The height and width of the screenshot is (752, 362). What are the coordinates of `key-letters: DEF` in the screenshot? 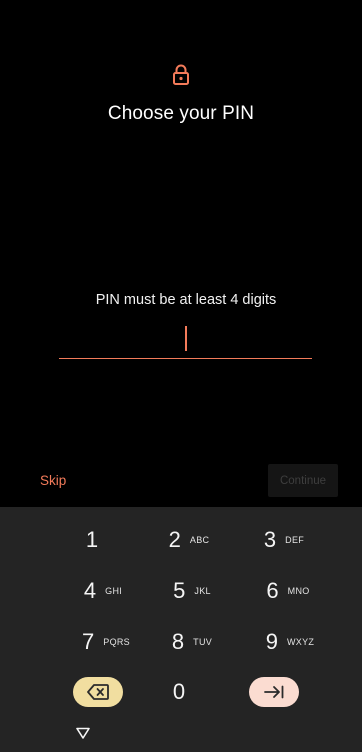 It's located at (295, 540).